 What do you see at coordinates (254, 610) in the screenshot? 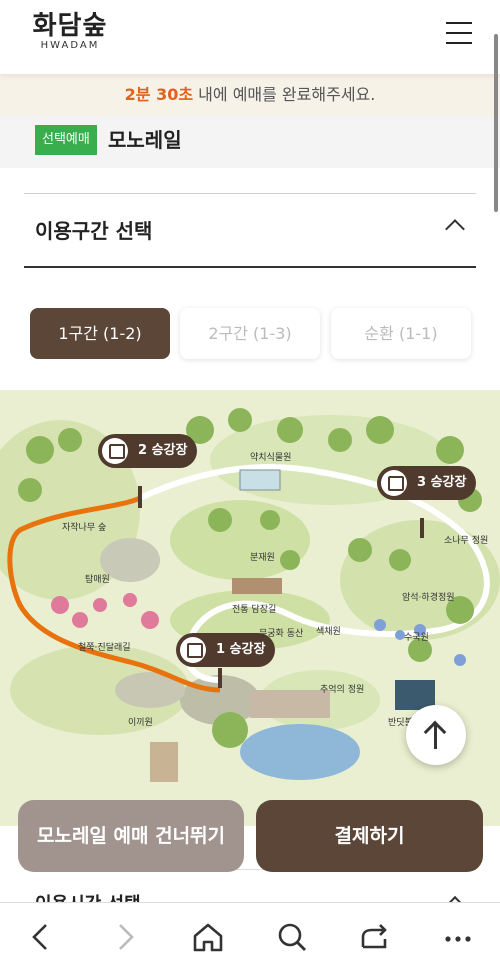
I see `map-label: 전통 담장길` at bounding box center [254, 610].